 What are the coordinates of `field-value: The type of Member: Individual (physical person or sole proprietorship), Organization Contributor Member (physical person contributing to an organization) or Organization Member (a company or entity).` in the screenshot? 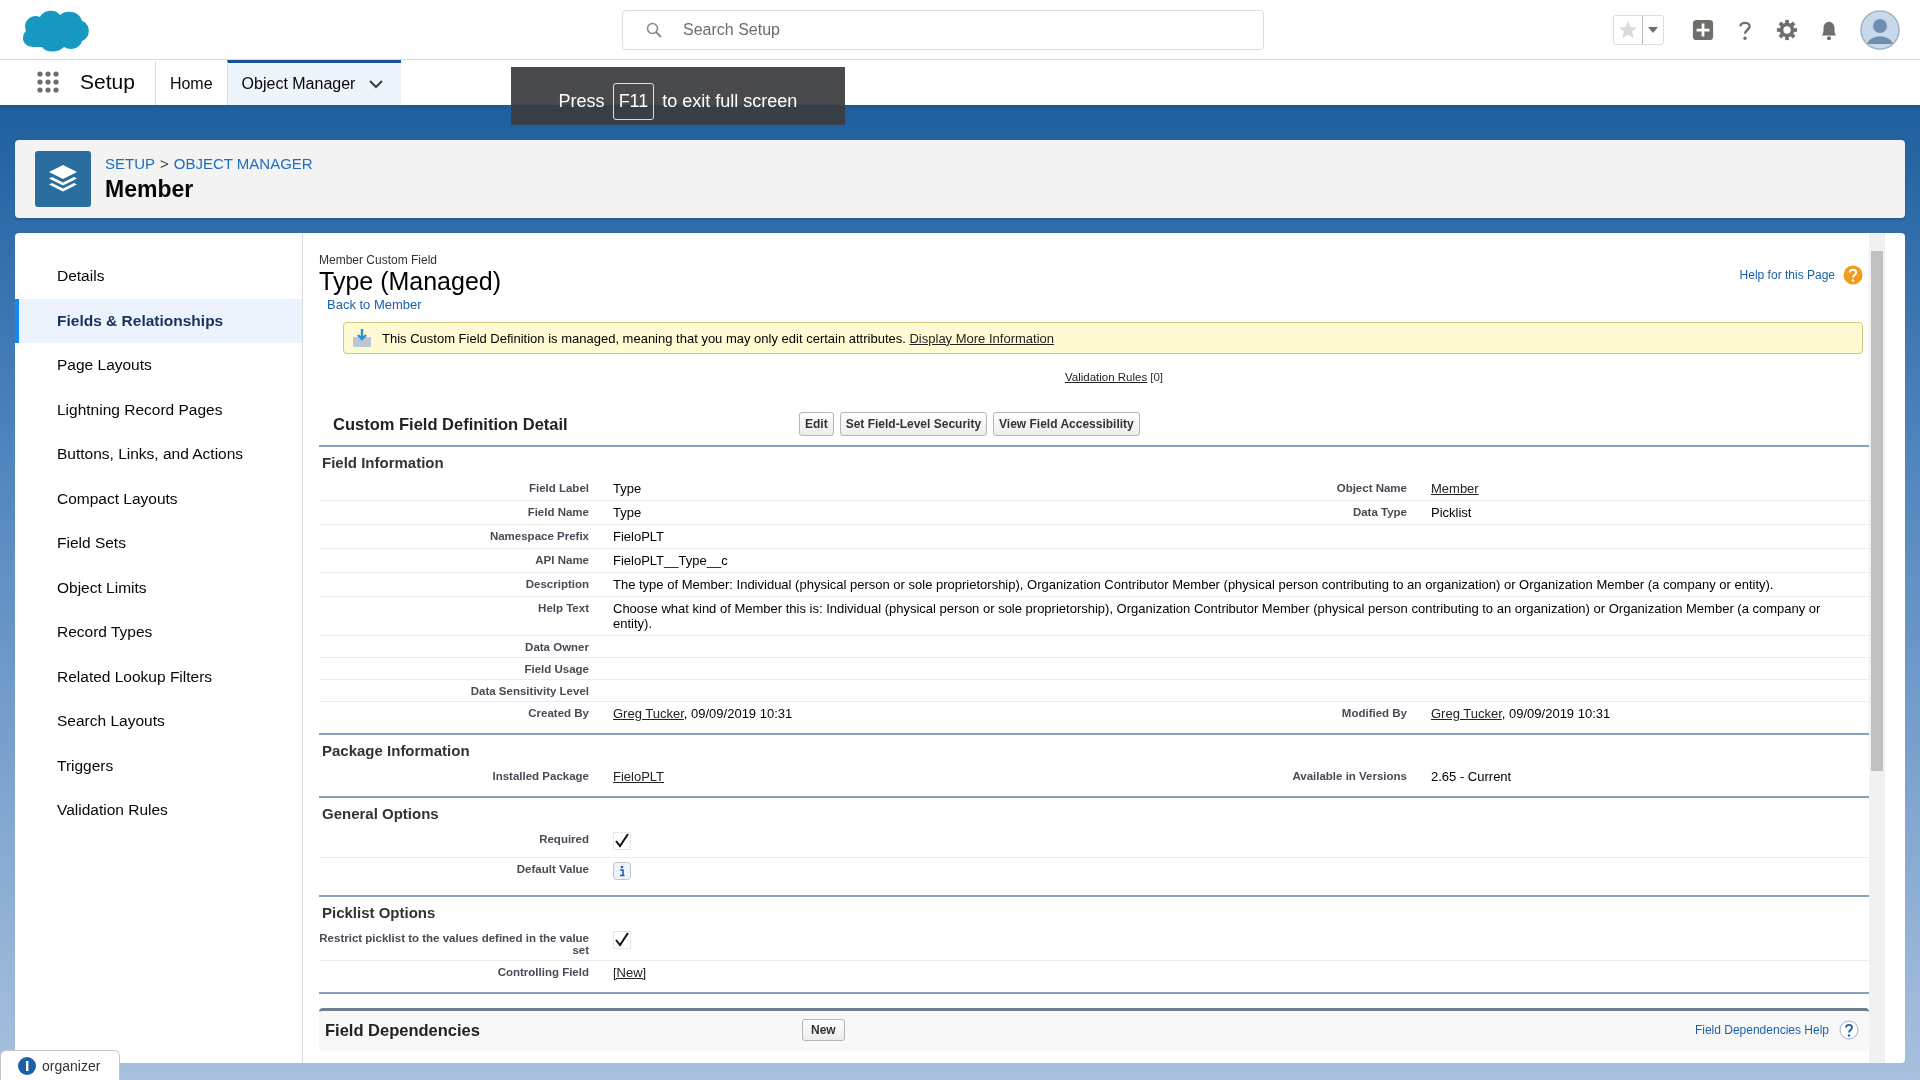 It's located at (1193, 584).